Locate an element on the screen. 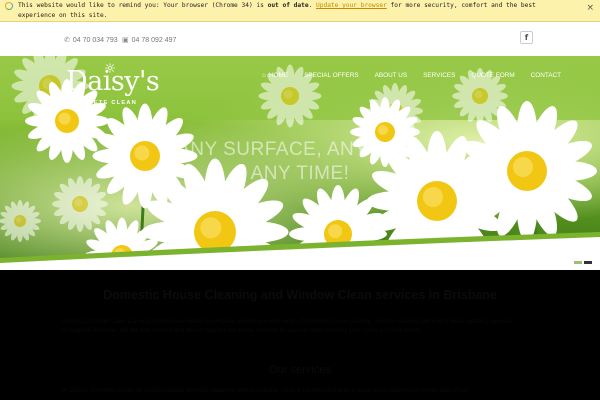 This screenshot has height=400, width=600. nav-special-offers-label: Special Offers is located at coordinates (331, 75).